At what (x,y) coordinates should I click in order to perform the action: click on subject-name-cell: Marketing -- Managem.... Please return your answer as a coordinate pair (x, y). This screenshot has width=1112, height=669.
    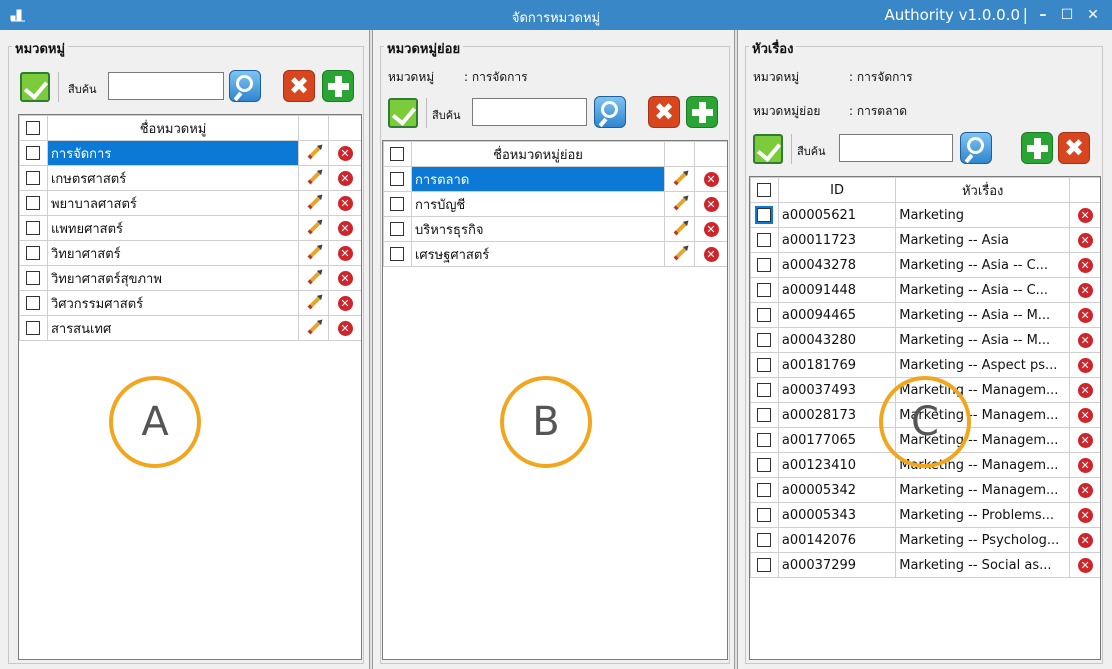
    Looking at the image, I should click on (983, 490).